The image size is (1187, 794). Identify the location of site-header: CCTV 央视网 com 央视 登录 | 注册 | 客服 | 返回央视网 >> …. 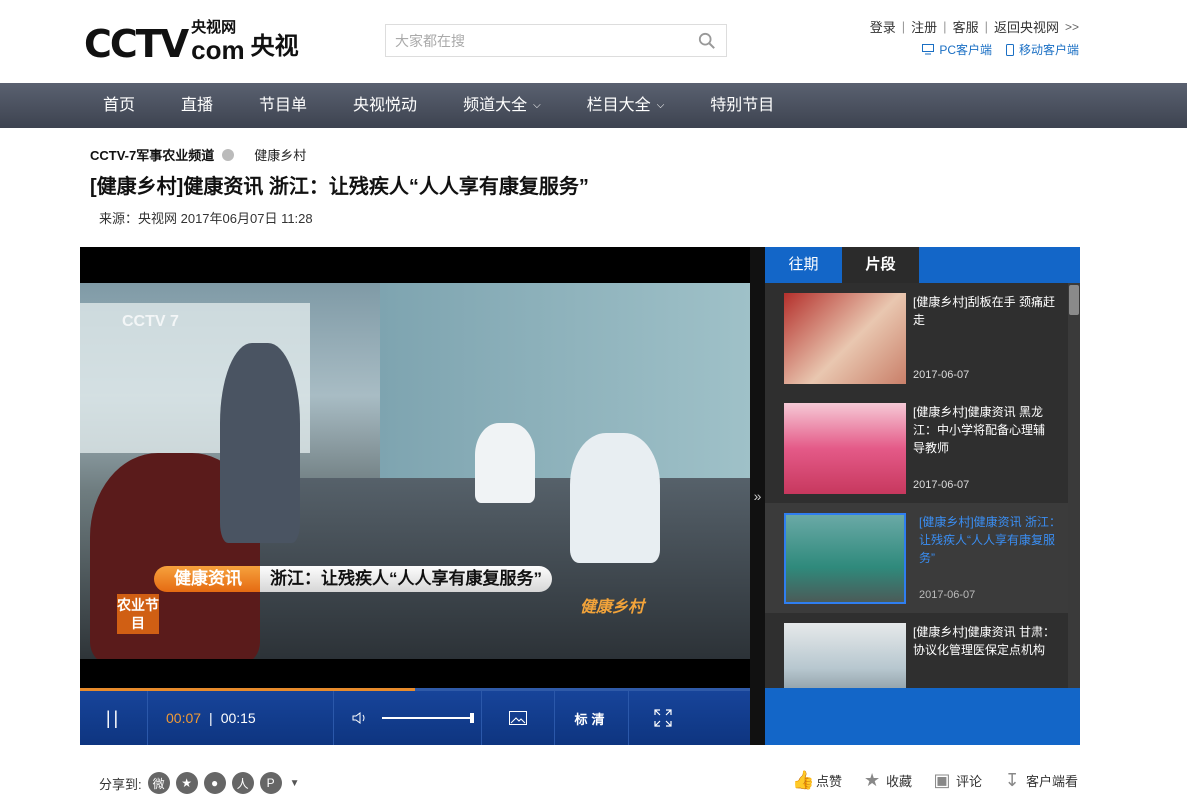
(593, 41).